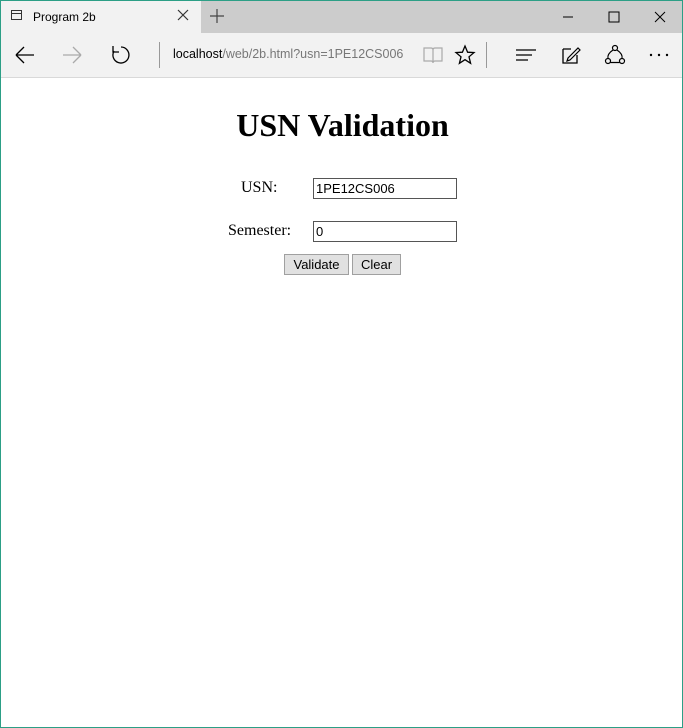  What do you see at coordinates (615, 55) in the screenshot?
I see `share-icon` at bounding box center [615, 55].